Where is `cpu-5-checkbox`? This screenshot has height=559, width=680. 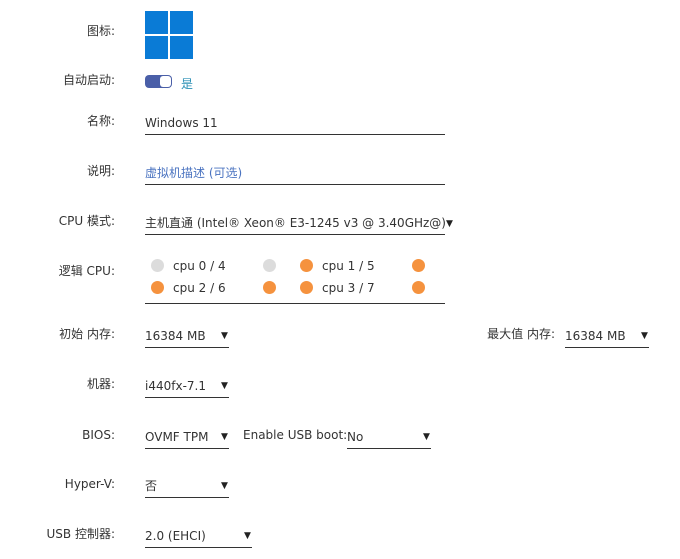
cpu-5-checkbox is located at coordinates (418, 265).